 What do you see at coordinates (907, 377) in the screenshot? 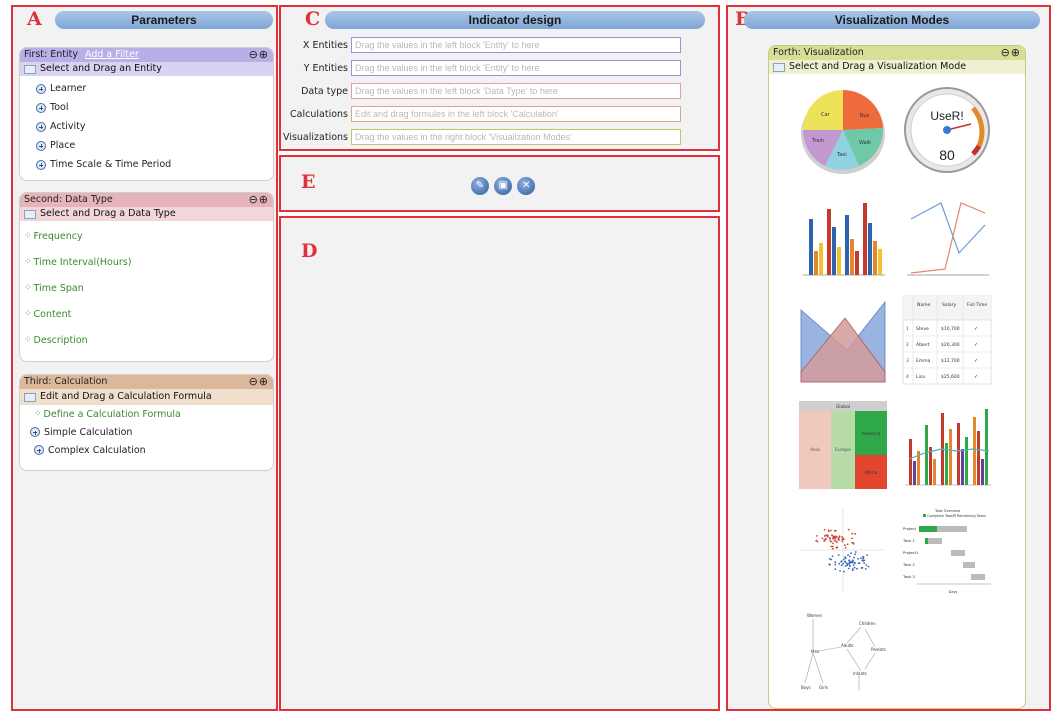
I see `table-cell: 4` at bounding box center [907, 377].